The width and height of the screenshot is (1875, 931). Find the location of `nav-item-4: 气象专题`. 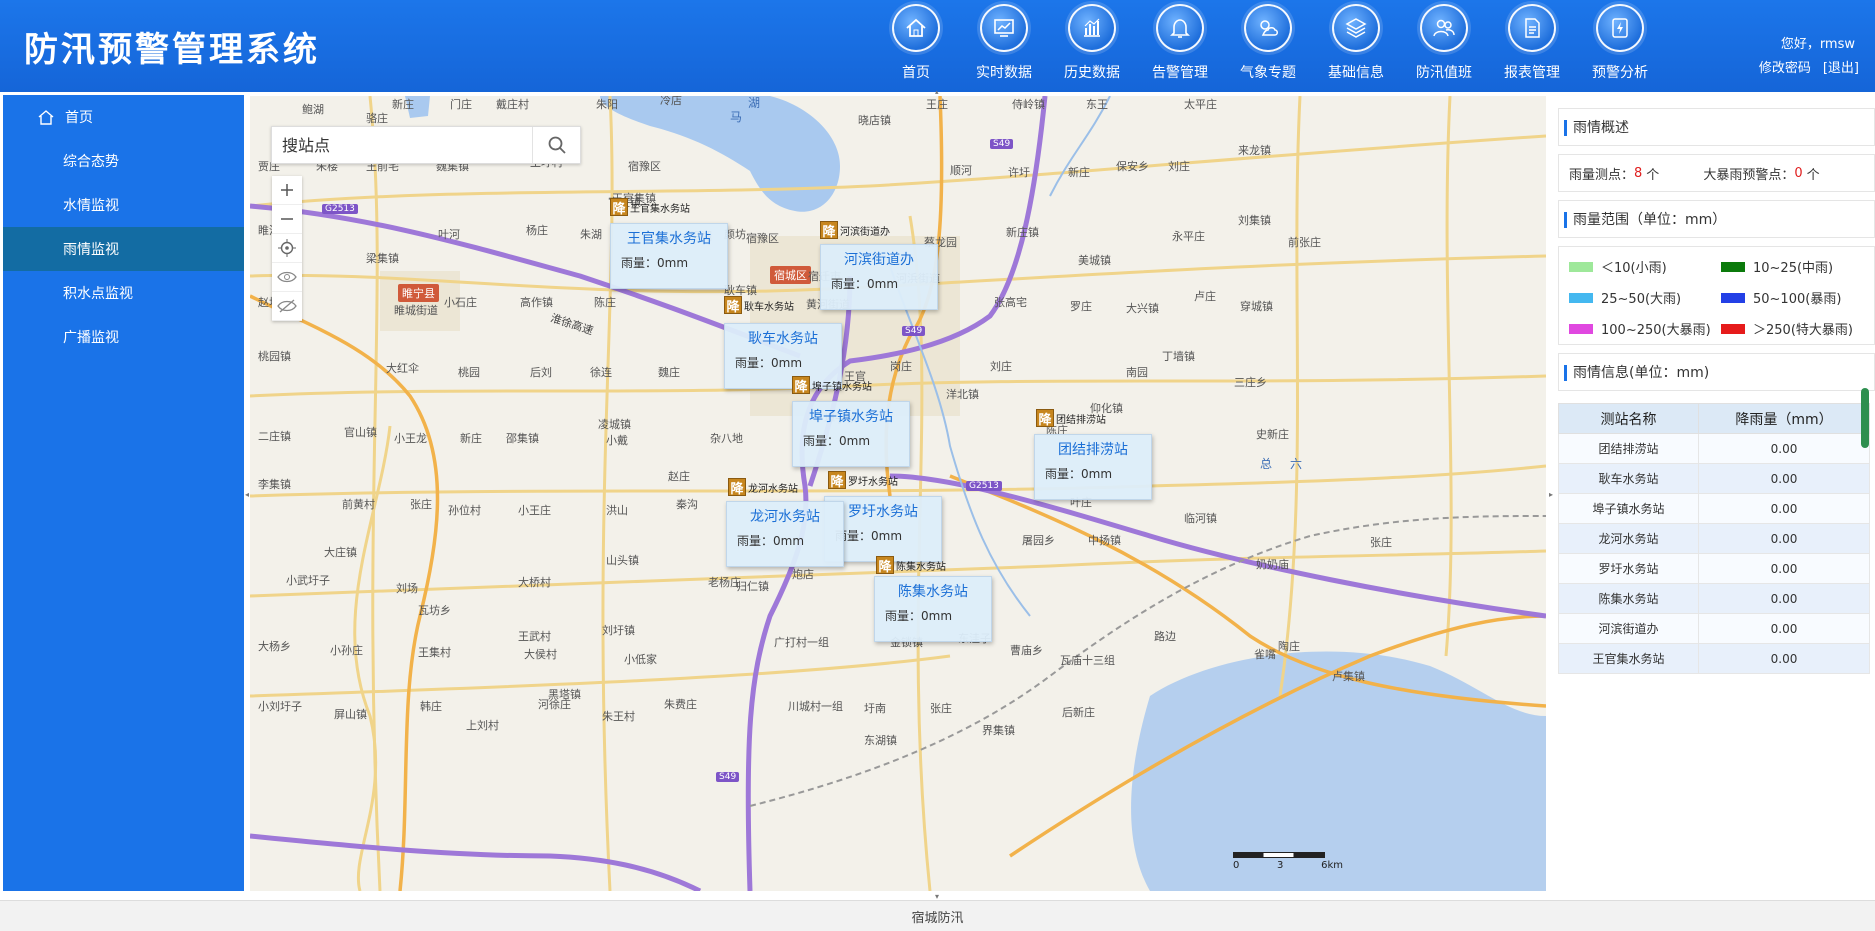

nav-item-4: 气象专题 is located at coordinates (1268, 47).